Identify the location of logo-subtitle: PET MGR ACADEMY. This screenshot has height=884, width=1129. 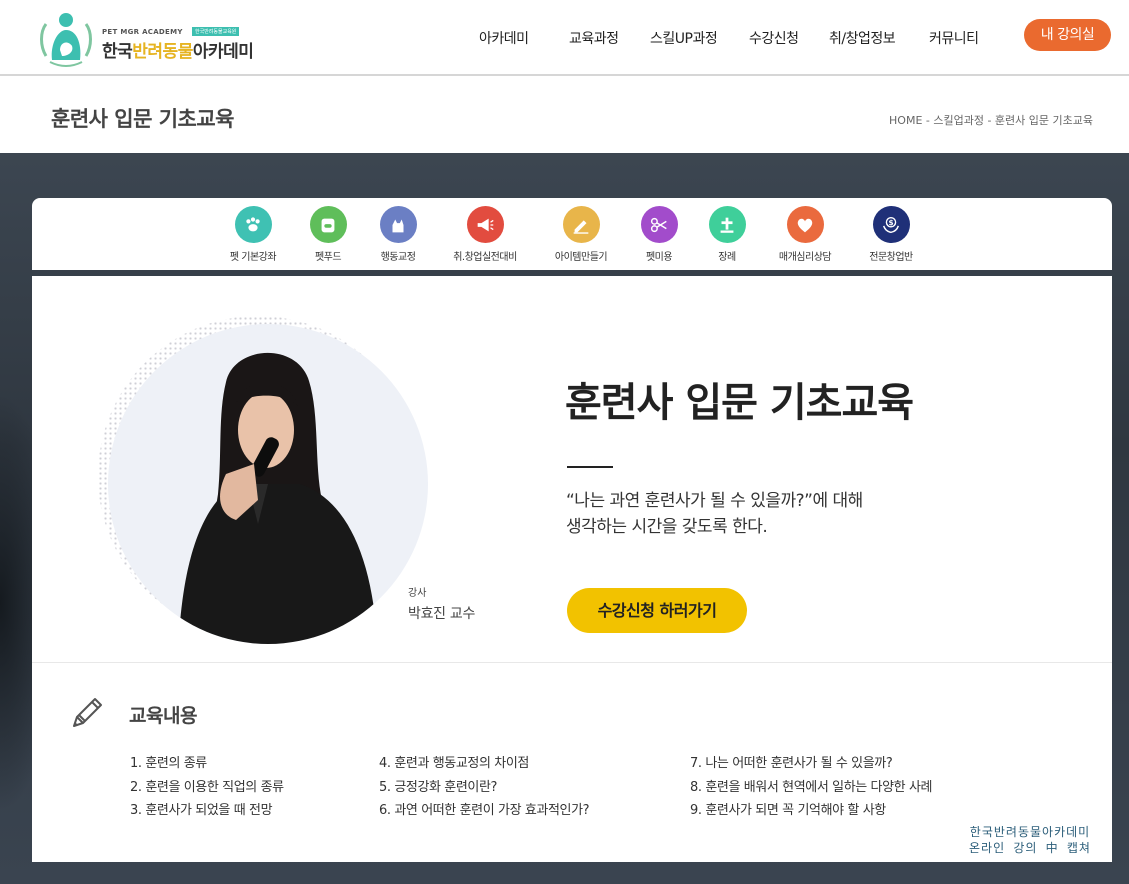
(142, 32).